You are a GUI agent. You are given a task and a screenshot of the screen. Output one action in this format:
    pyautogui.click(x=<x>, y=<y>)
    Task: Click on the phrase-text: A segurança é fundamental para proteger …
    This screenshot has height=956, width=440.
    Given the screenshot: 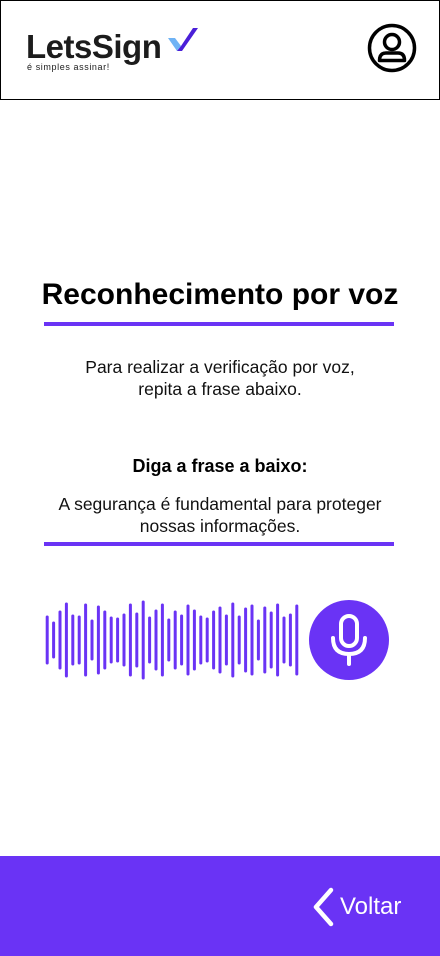 What is the action you would take?
    pyautogui.click(x=220, y=515)
    